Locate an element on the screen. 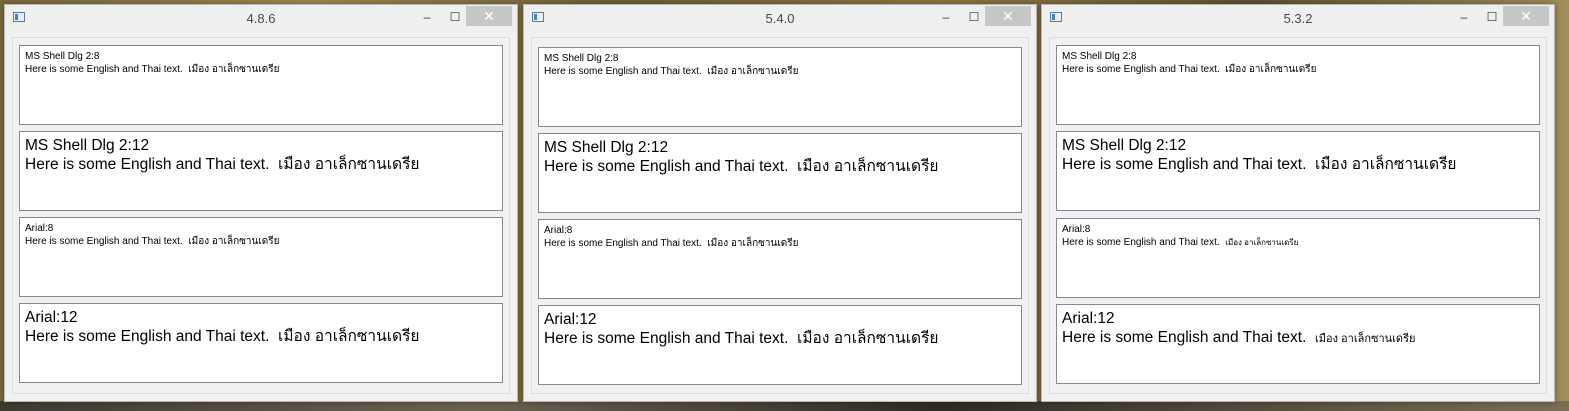 This screenshot has width=1569, height=411. title-bar: 4.8.6 – ☐ ✕ is located at coordinates (261, 18).